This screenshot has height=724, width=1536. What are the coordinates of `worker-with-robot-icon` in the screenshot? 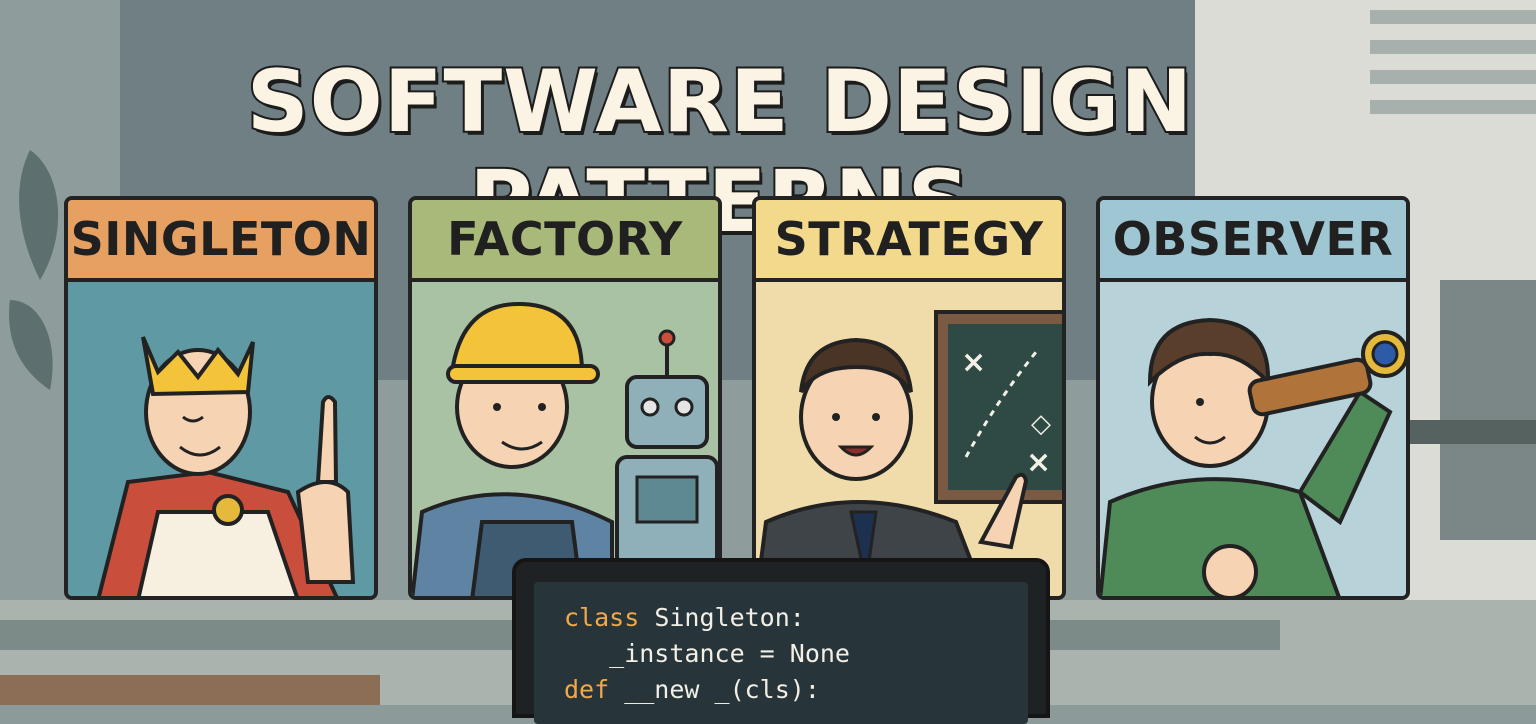 It's located at (565, 439).